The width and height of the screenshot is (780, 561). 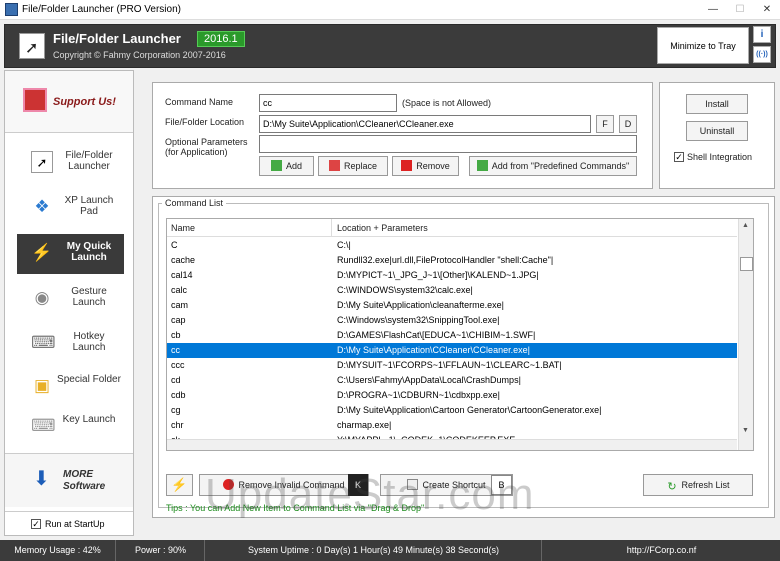 What do you see at coordinates (117, 38) in the screenshot?
I see `app-title: File/Folder Launcher` at bounding box center [117, 38].